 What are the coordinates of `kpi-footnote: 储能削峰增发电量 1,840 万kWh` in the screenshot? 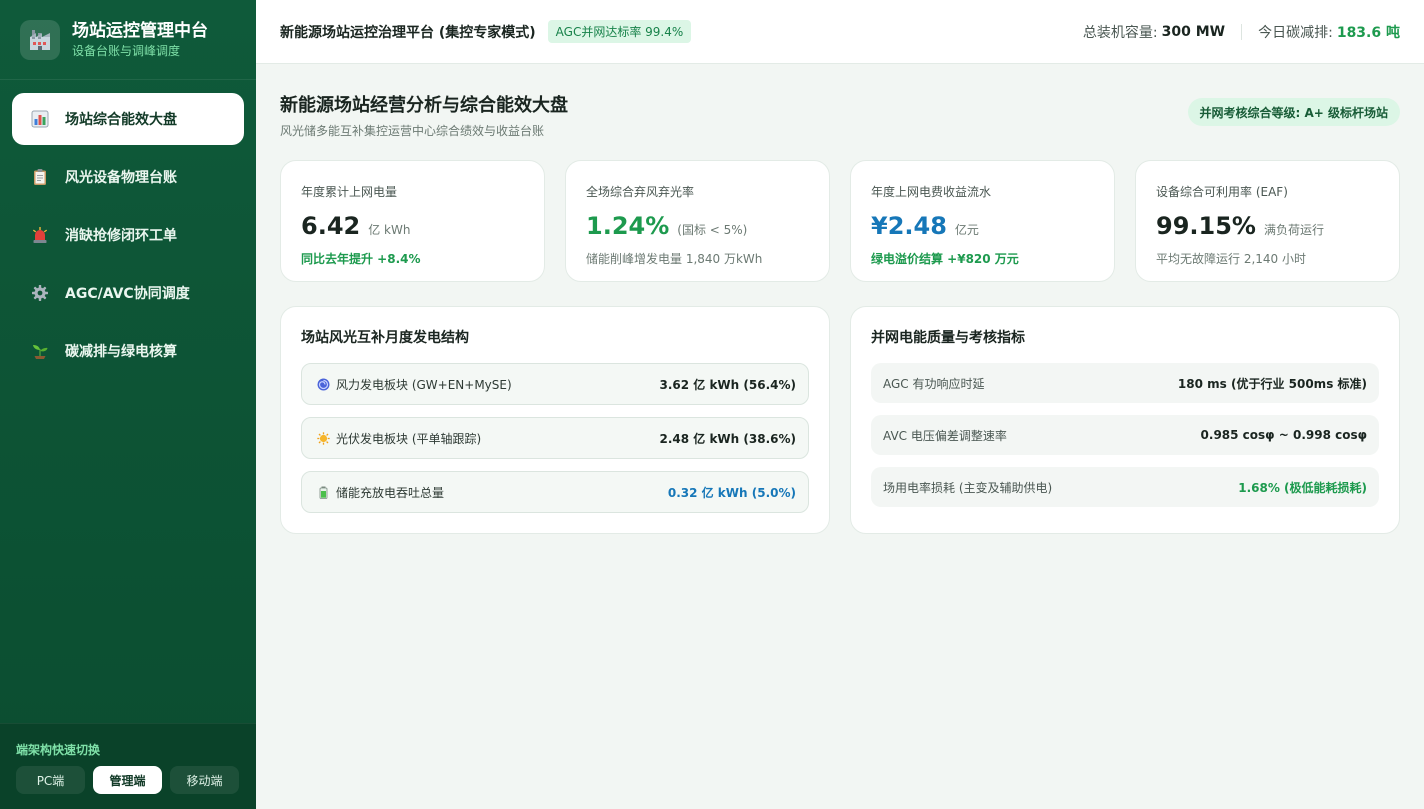 It's located at (674, 259).